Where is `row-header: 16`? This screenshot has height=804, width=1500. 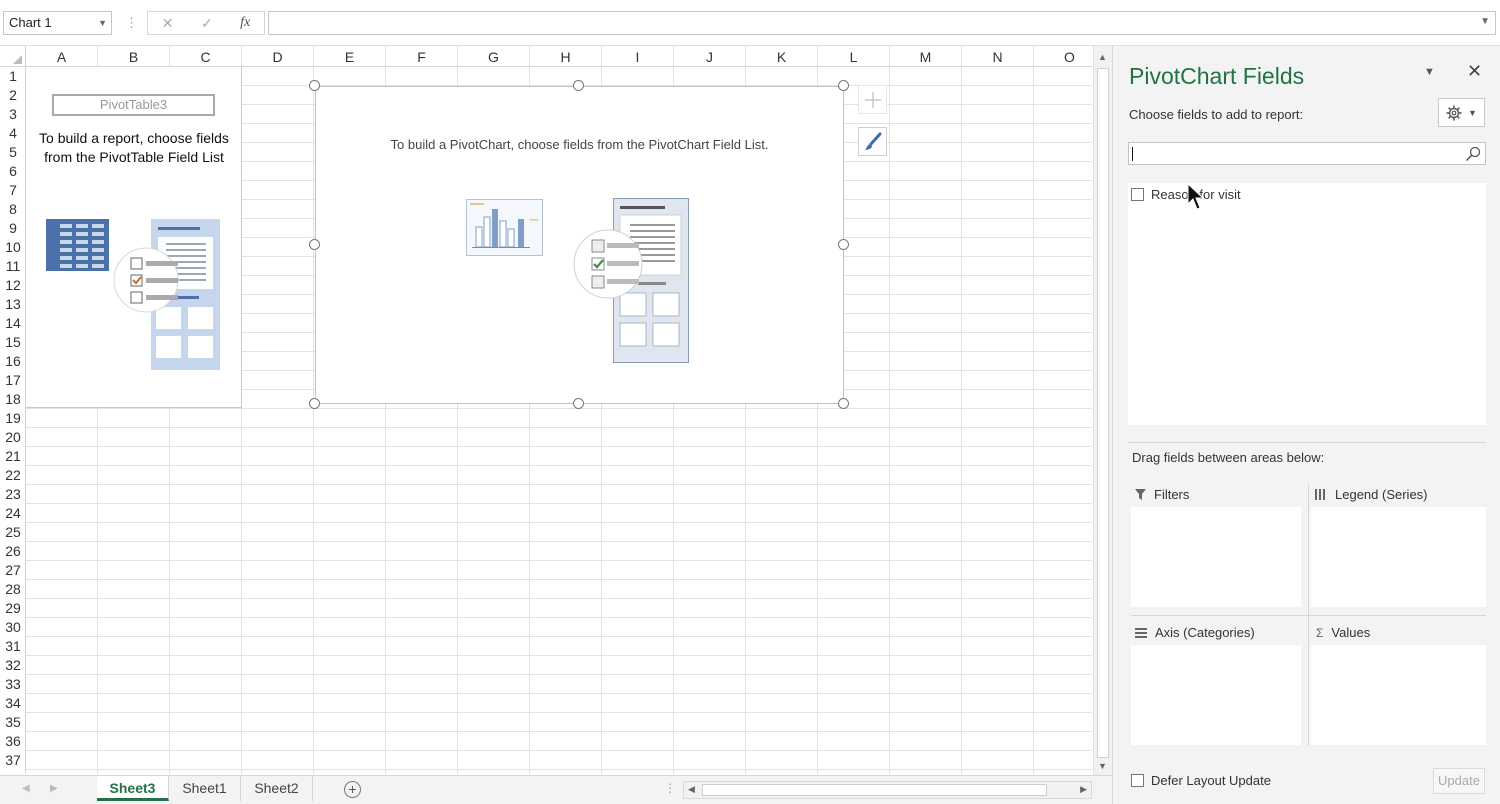 row-header: 16 is located at coordinates (13, 361).